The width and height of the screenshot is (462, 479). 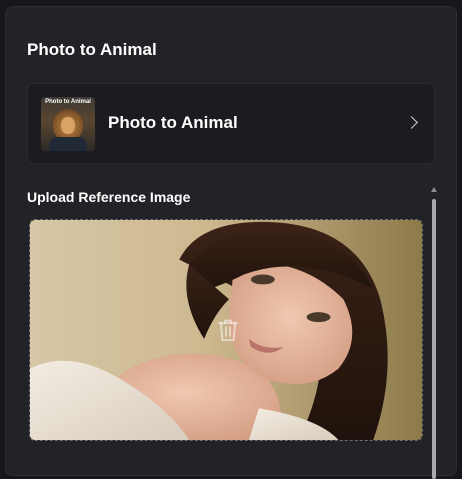 I want to click on chevron-right-icon, so click(x=411, y=122).